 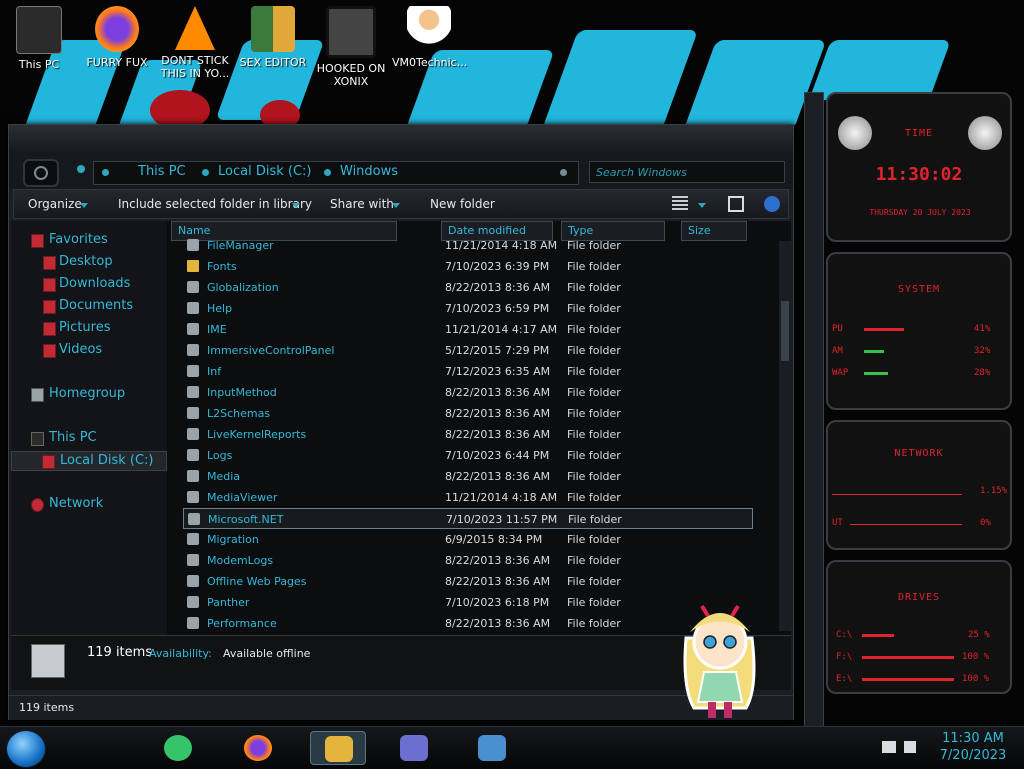 What do you see at coordinates (840, 373) in the screenshot?
I see `swap-label: WAP` at bounding box center [840, 373].